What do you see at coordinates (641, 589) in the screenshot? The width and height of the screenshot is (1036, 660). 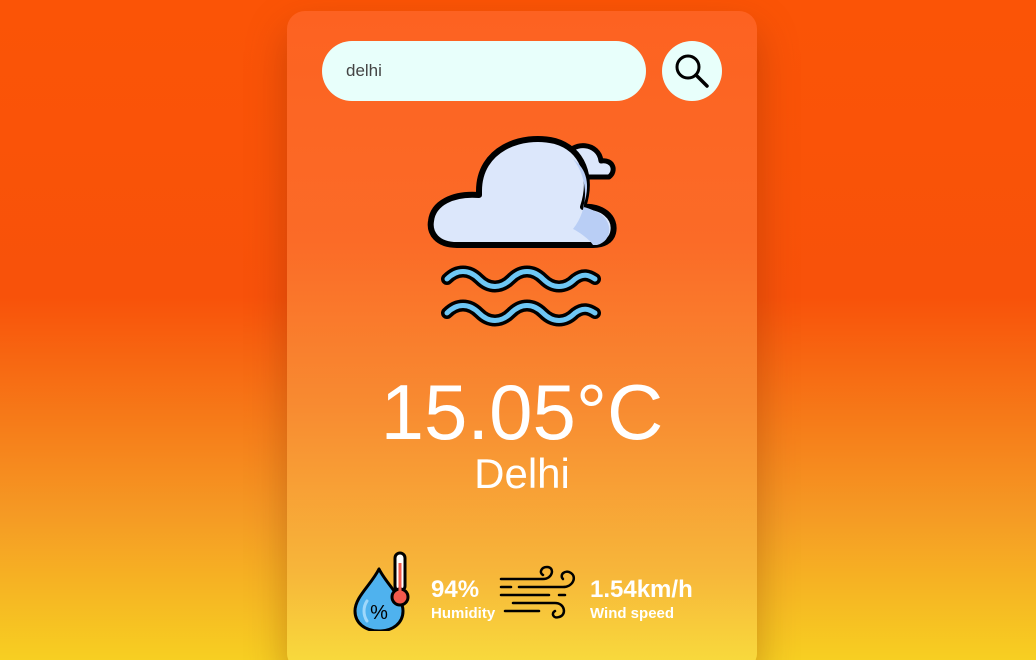 I see `wind-speed-value: 1.54km/h` at bounding box center [641, 589].